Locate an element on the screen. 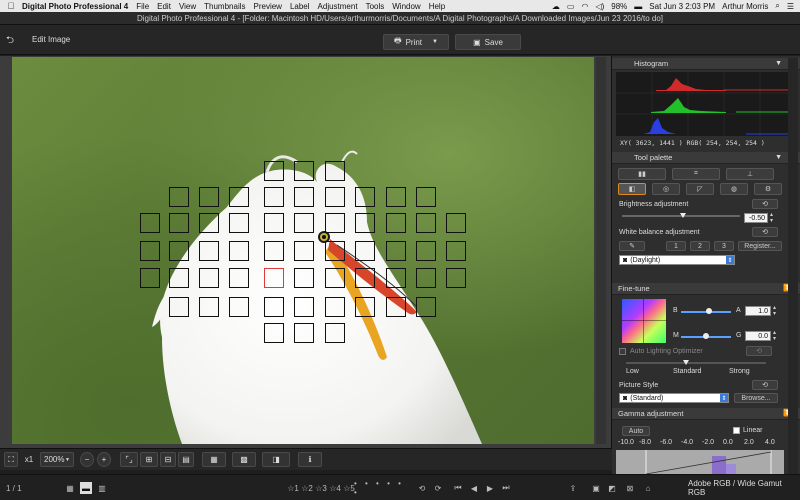 The height and width of the screenshot is (500, 800). wifi-icon: ◠ is located at coordinates (584, 6).